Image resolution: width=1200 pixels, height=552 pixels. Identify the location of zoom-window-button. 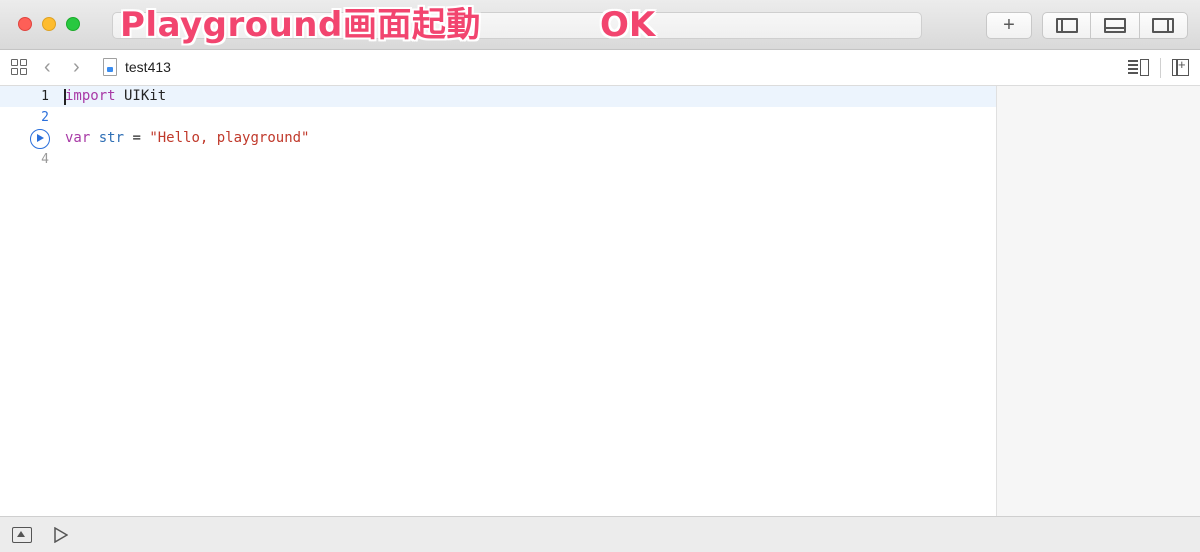
(73, 24).